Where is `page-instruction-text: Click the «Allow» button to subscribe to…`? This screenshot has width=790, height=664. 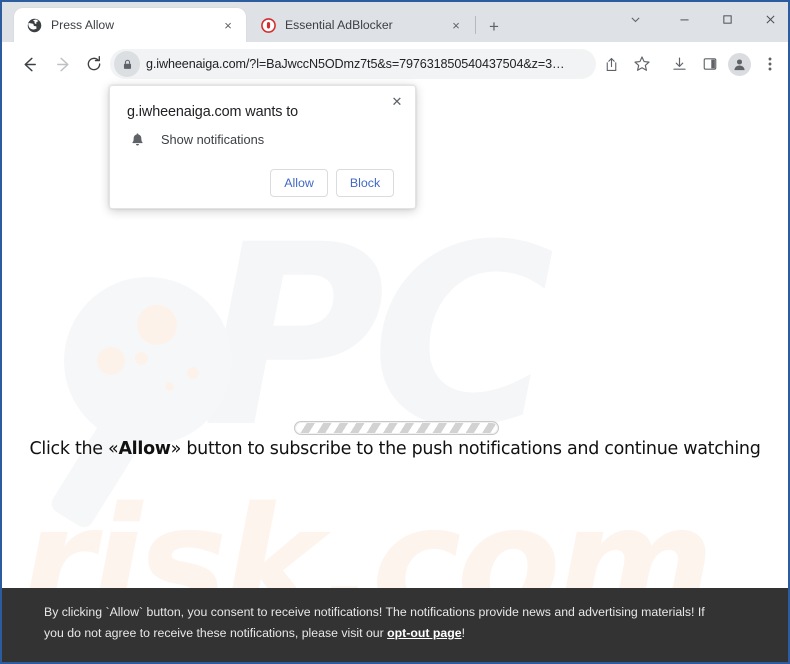
page-instruction-text: Click the «Allow» button to subscribe to… is located at coordinates (395, 449).